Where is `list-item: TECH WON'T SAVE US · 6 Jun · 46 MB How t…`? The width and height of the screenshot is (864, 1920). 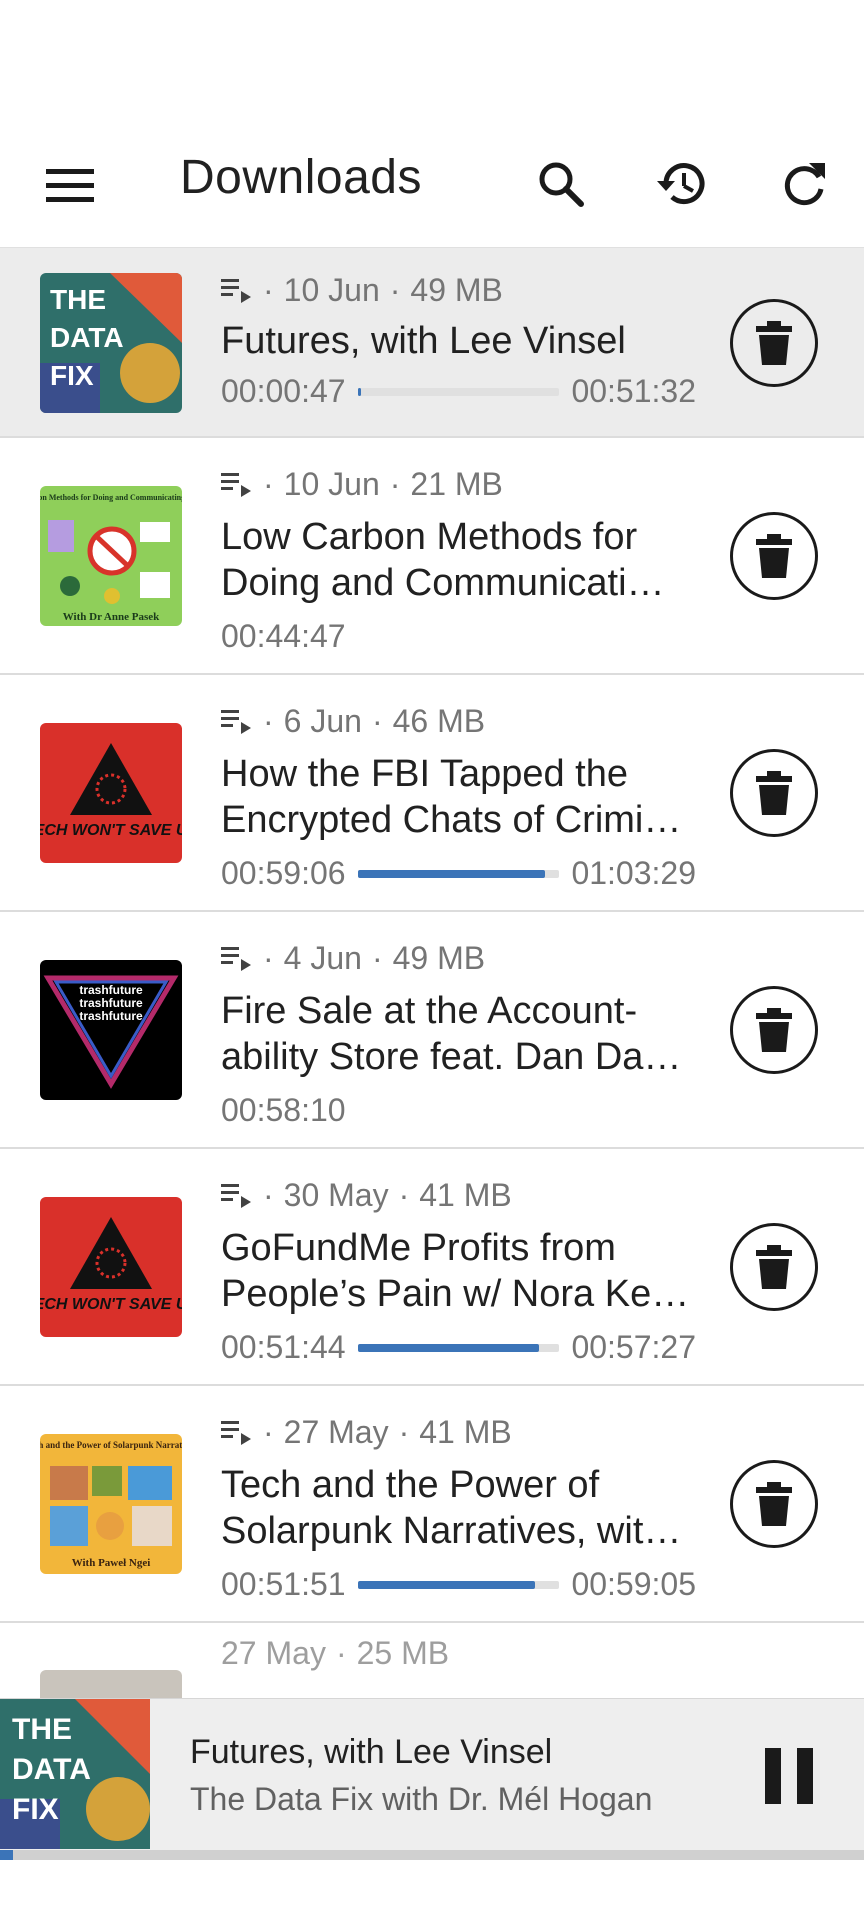 list-item: TECH WON'T SAVE US · 6 Jun · 46 MB How t… is located at coordinates (432, 793).